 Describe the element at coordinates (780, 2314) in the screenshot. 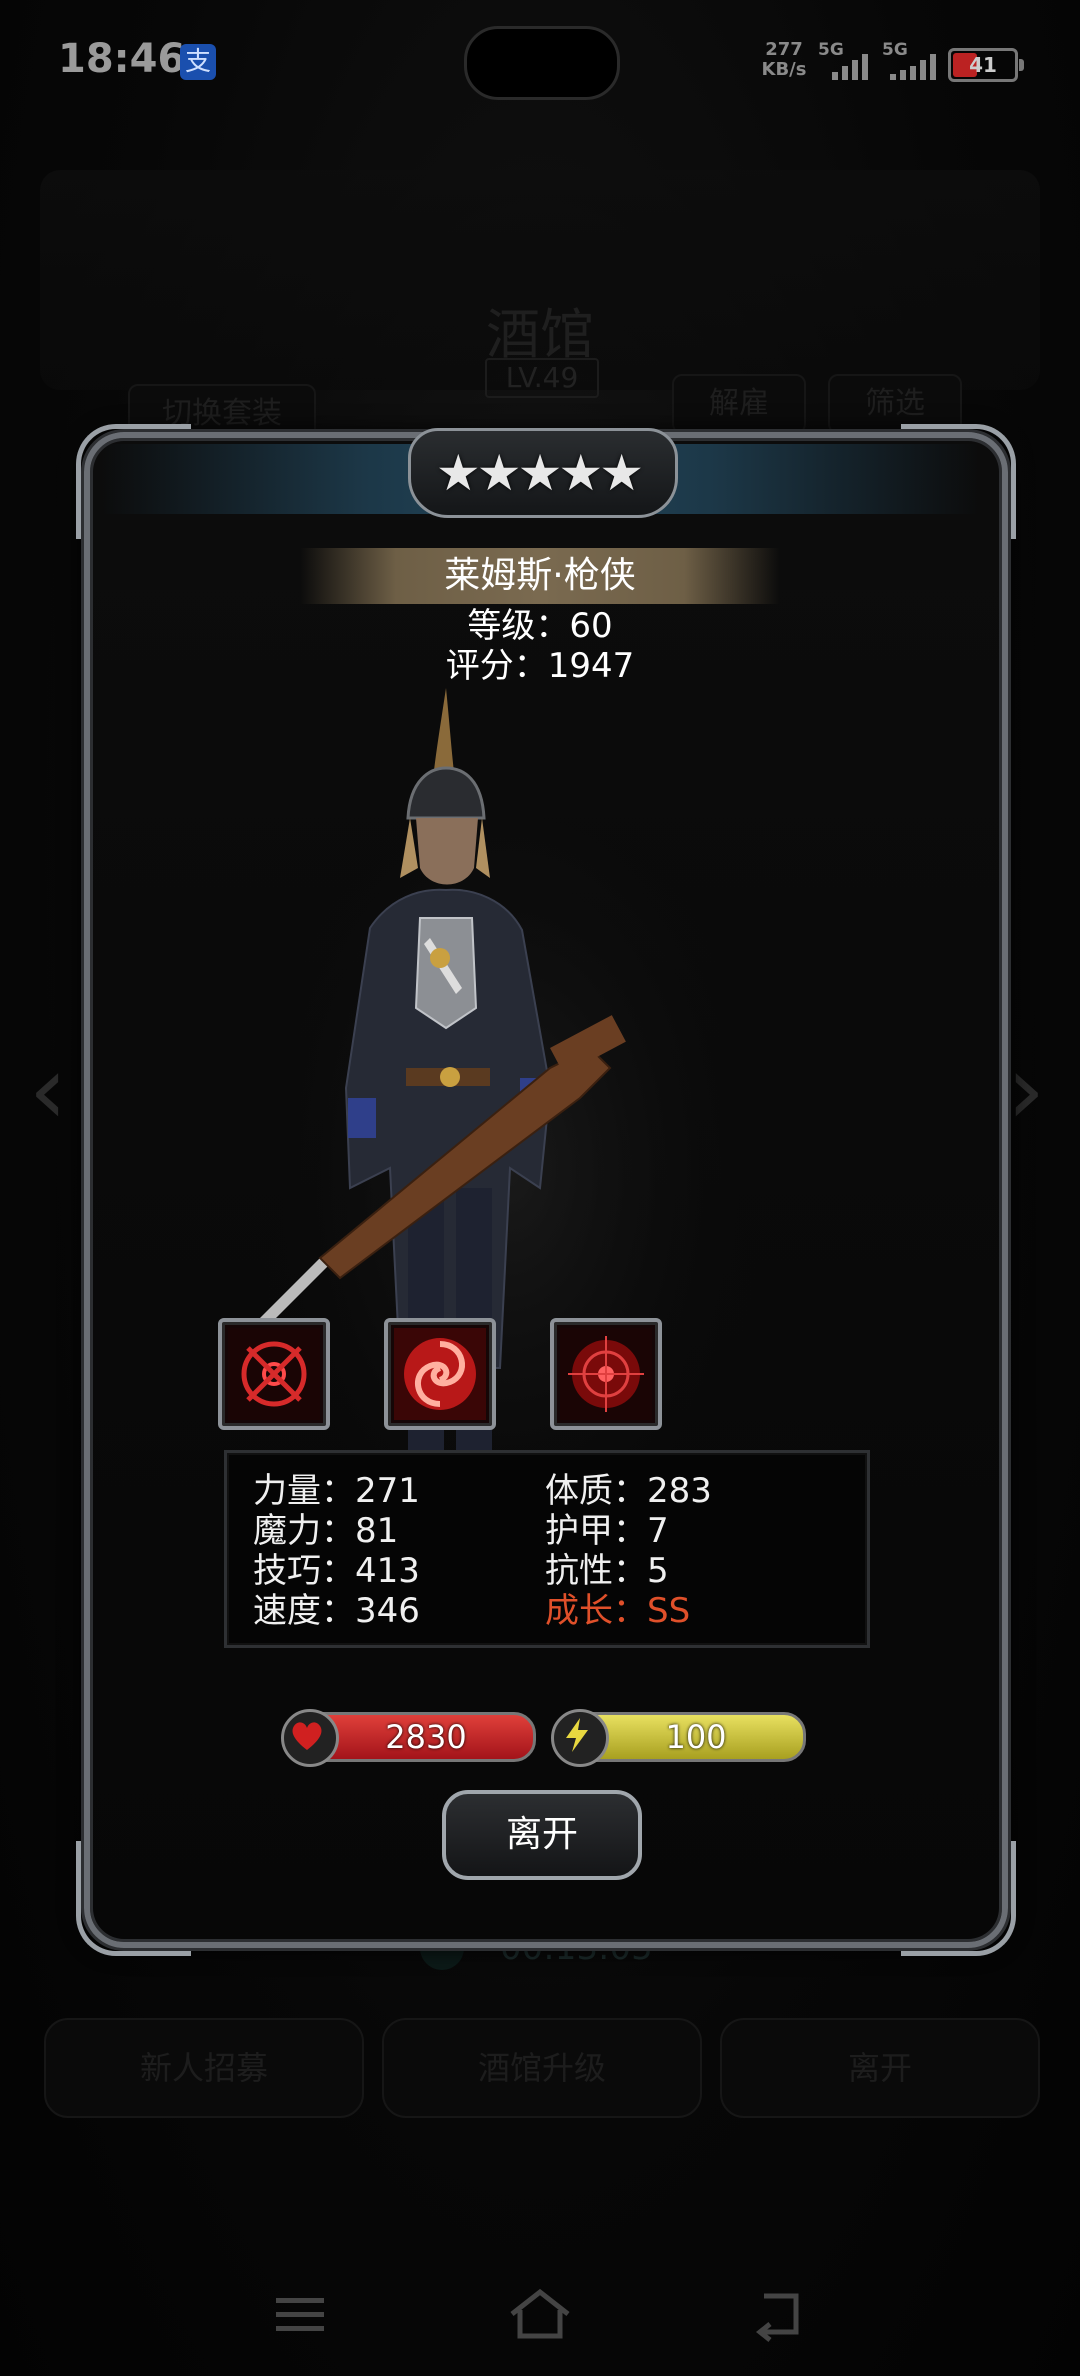

I see `back-icon` at that location.